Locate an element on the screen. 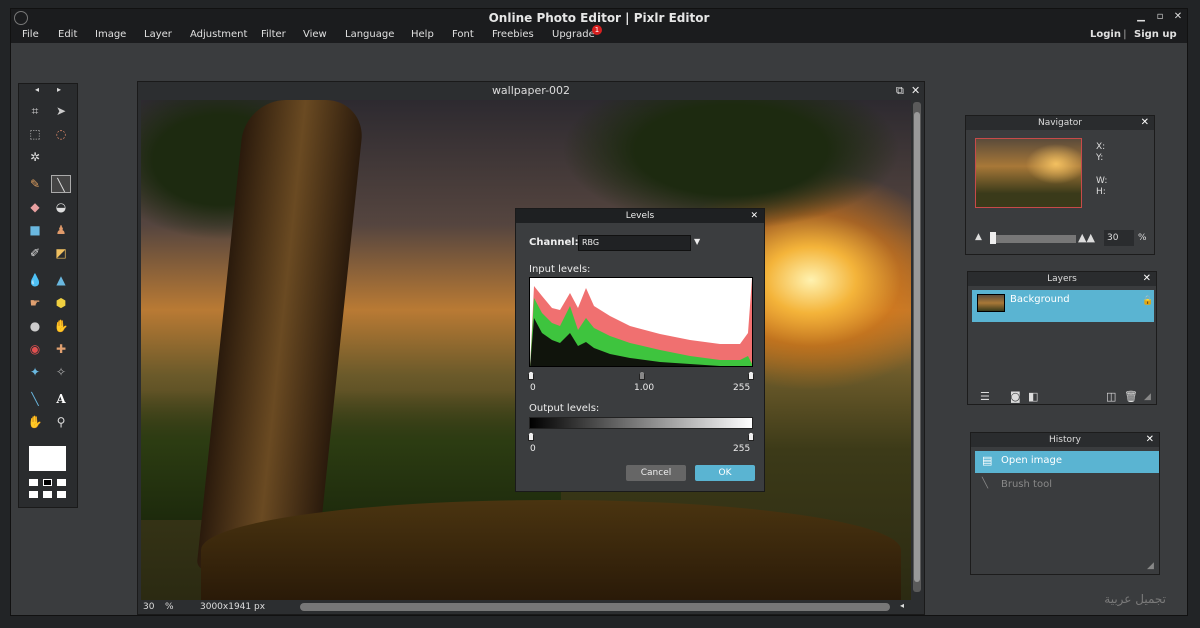 The width and height of the screenshot is (1200, 628). status-bar: 30 % 3000x1941 px ◂ is located at coordinates (531, 608).